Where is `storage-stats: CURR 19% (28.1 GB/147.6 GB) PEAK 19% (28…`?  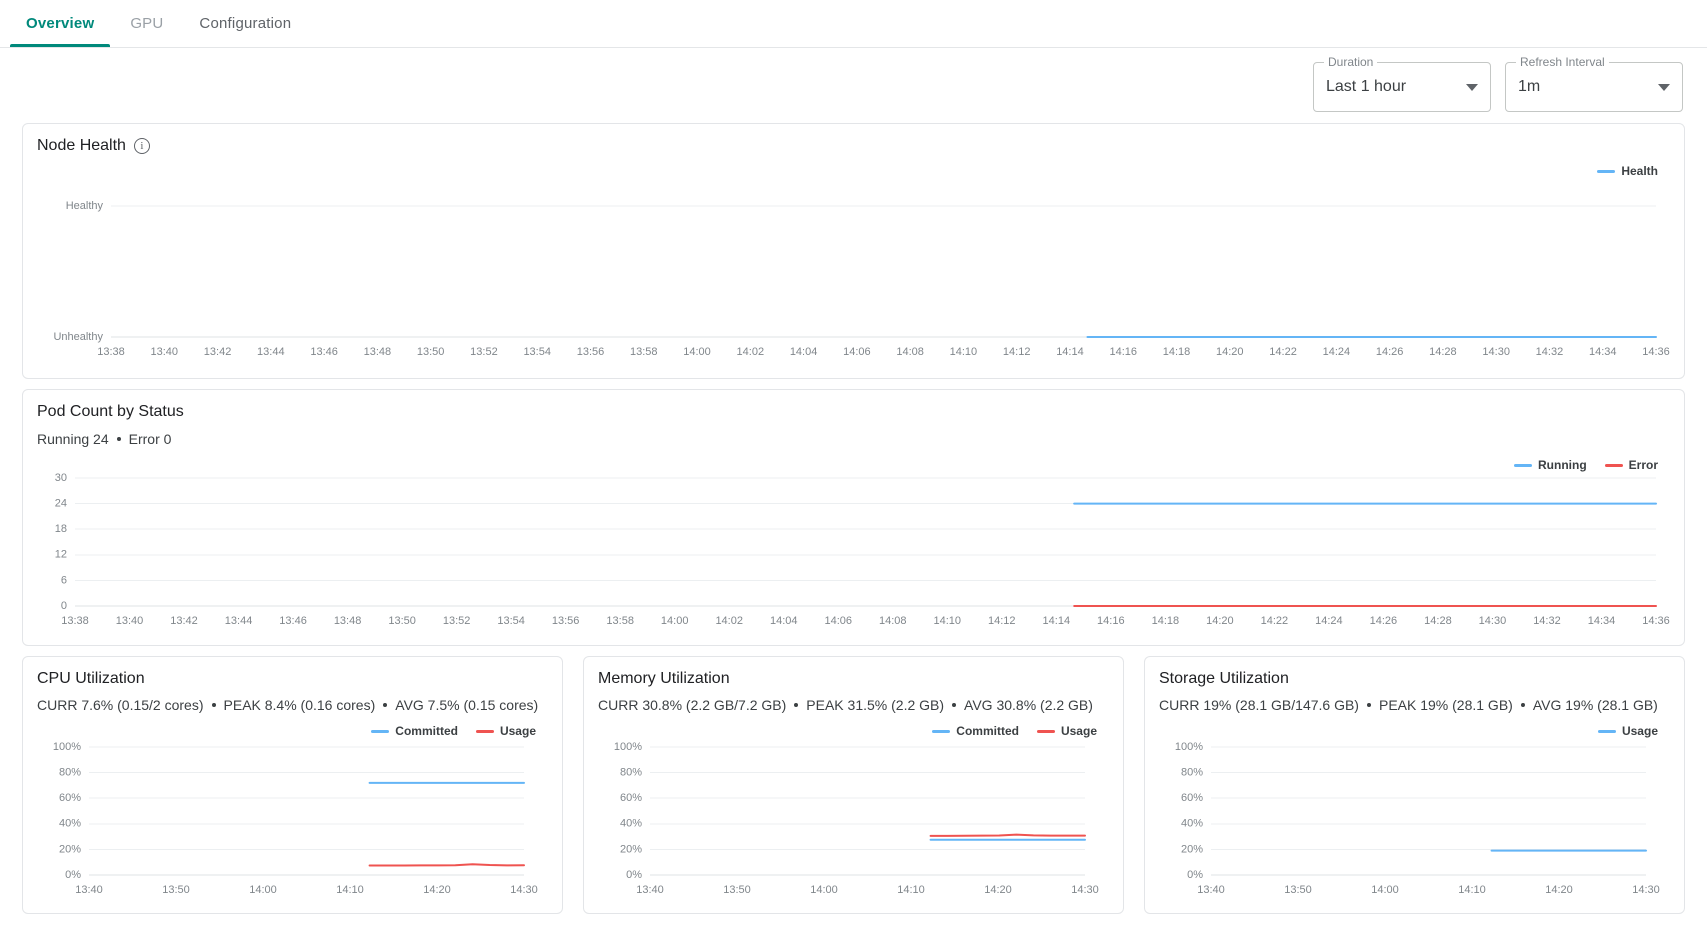 storage-stats: CURR 19% (28.1 GB/147.6 GB) PEAK 19% (28… is located at coordinates (1408, 705).